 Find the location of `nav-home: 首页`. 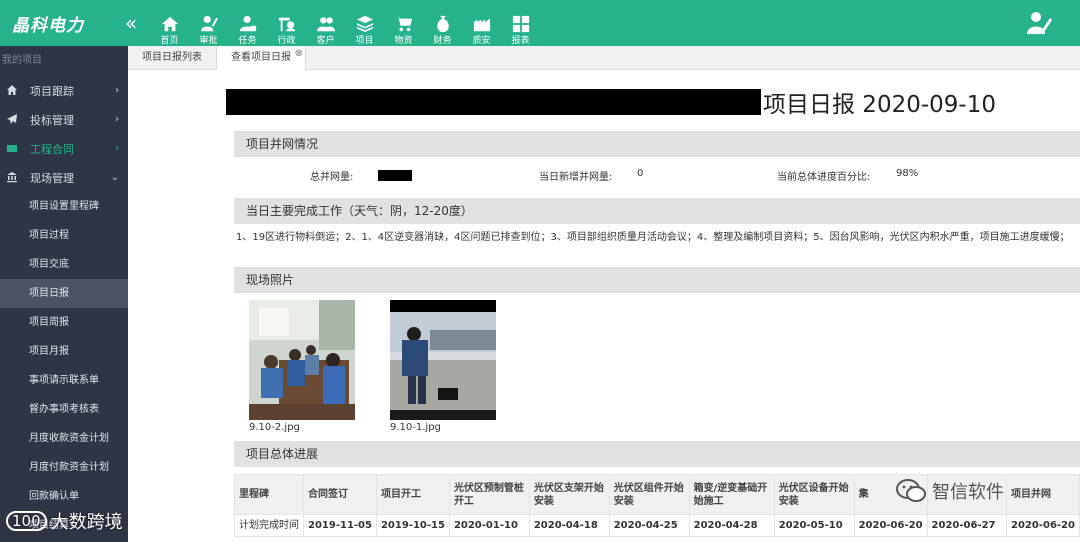

nav-home: 首页 is located at coordinates (169, 26).